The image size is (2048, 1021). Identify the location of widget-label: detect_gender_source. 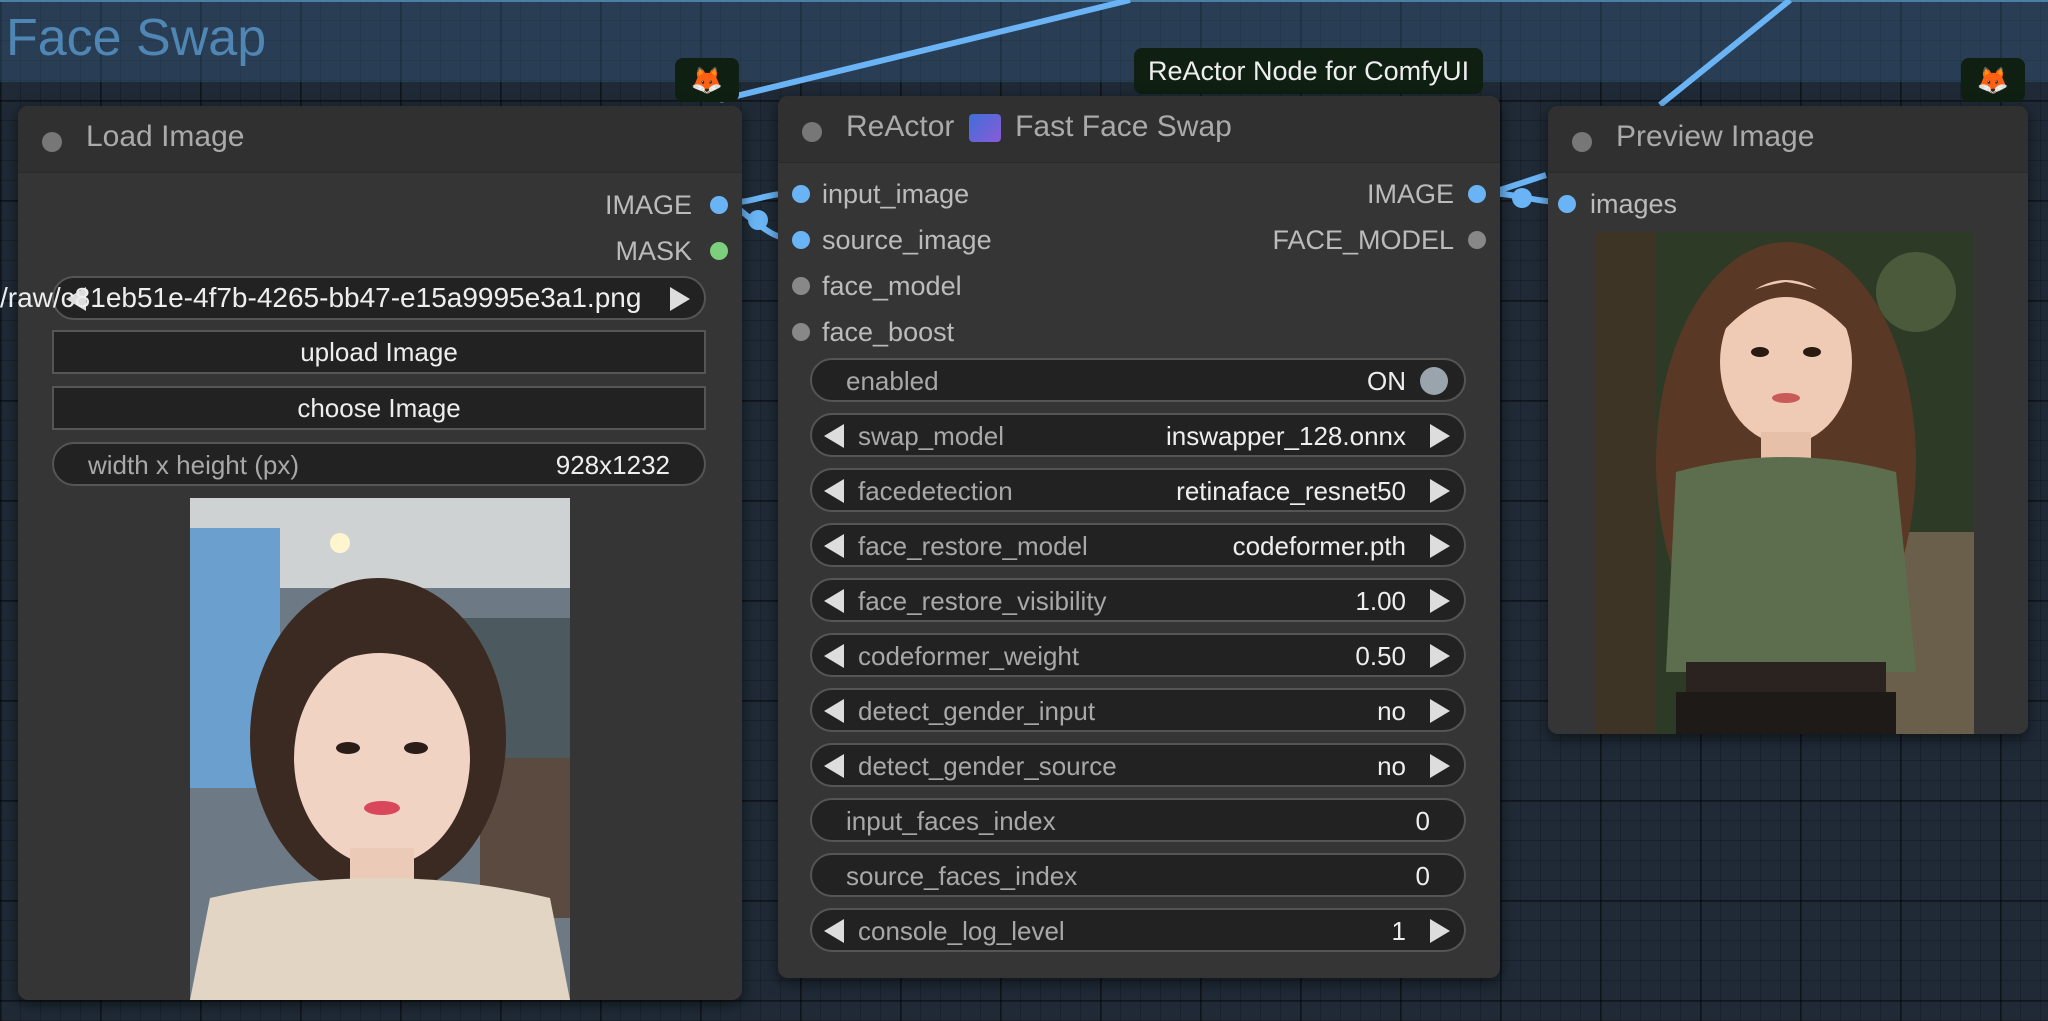
(987, 766).